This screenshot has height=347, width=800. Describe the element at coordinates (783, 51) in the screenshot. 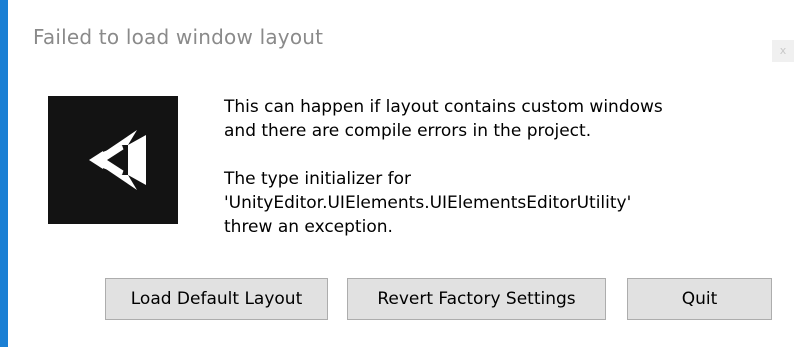

I see `close-icon: x` at that location.